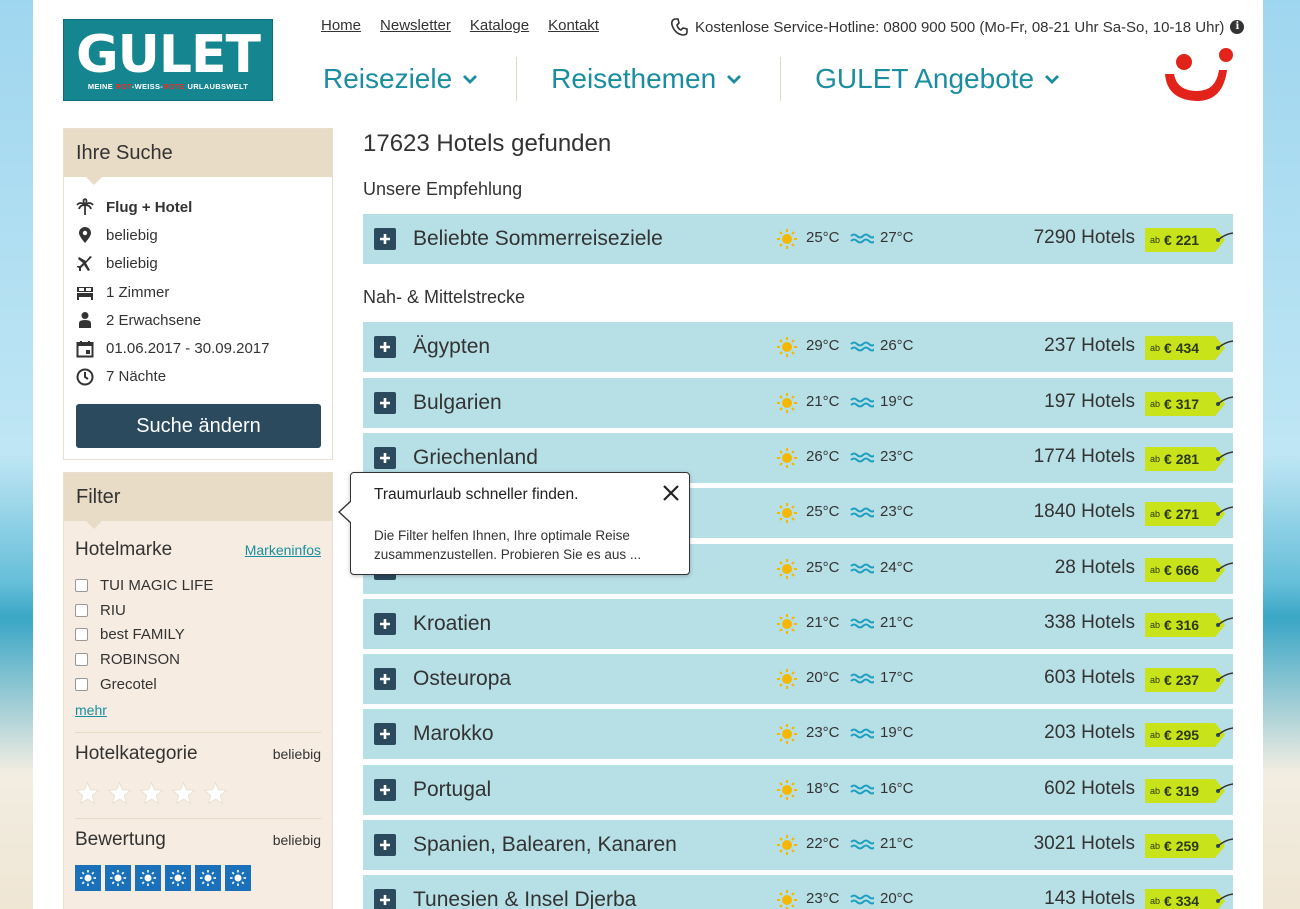 The height and width of the screenshot is (909, 1300). Describe the element at coordinates (168, 55) in the screenshot. I see `logo-word: GULET` at that location.